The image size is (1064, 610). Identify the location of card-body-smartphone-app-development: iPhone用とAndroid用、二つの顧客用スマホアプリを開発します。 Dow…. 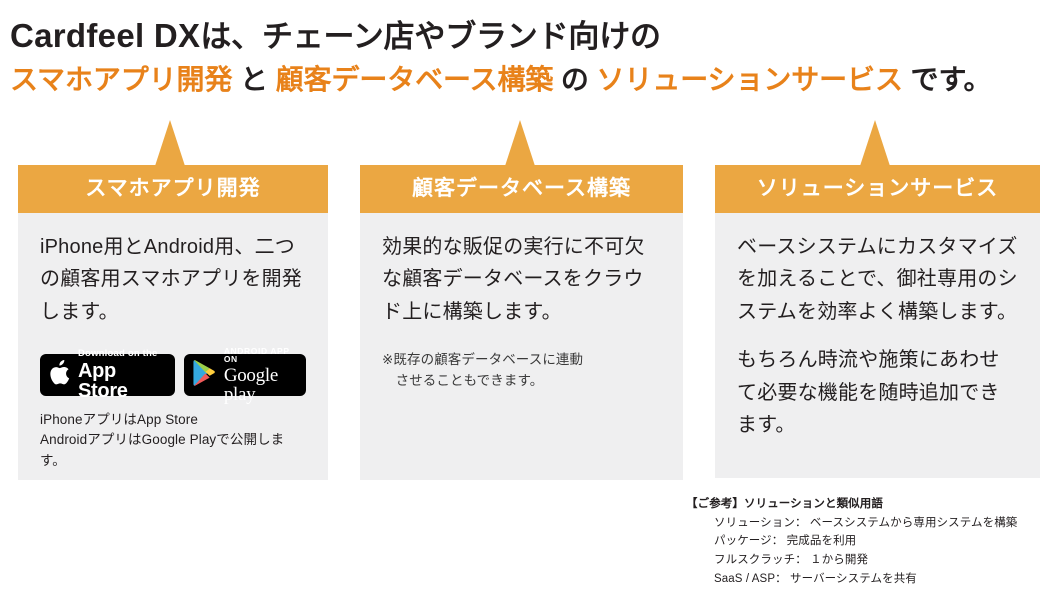
(173, 346).